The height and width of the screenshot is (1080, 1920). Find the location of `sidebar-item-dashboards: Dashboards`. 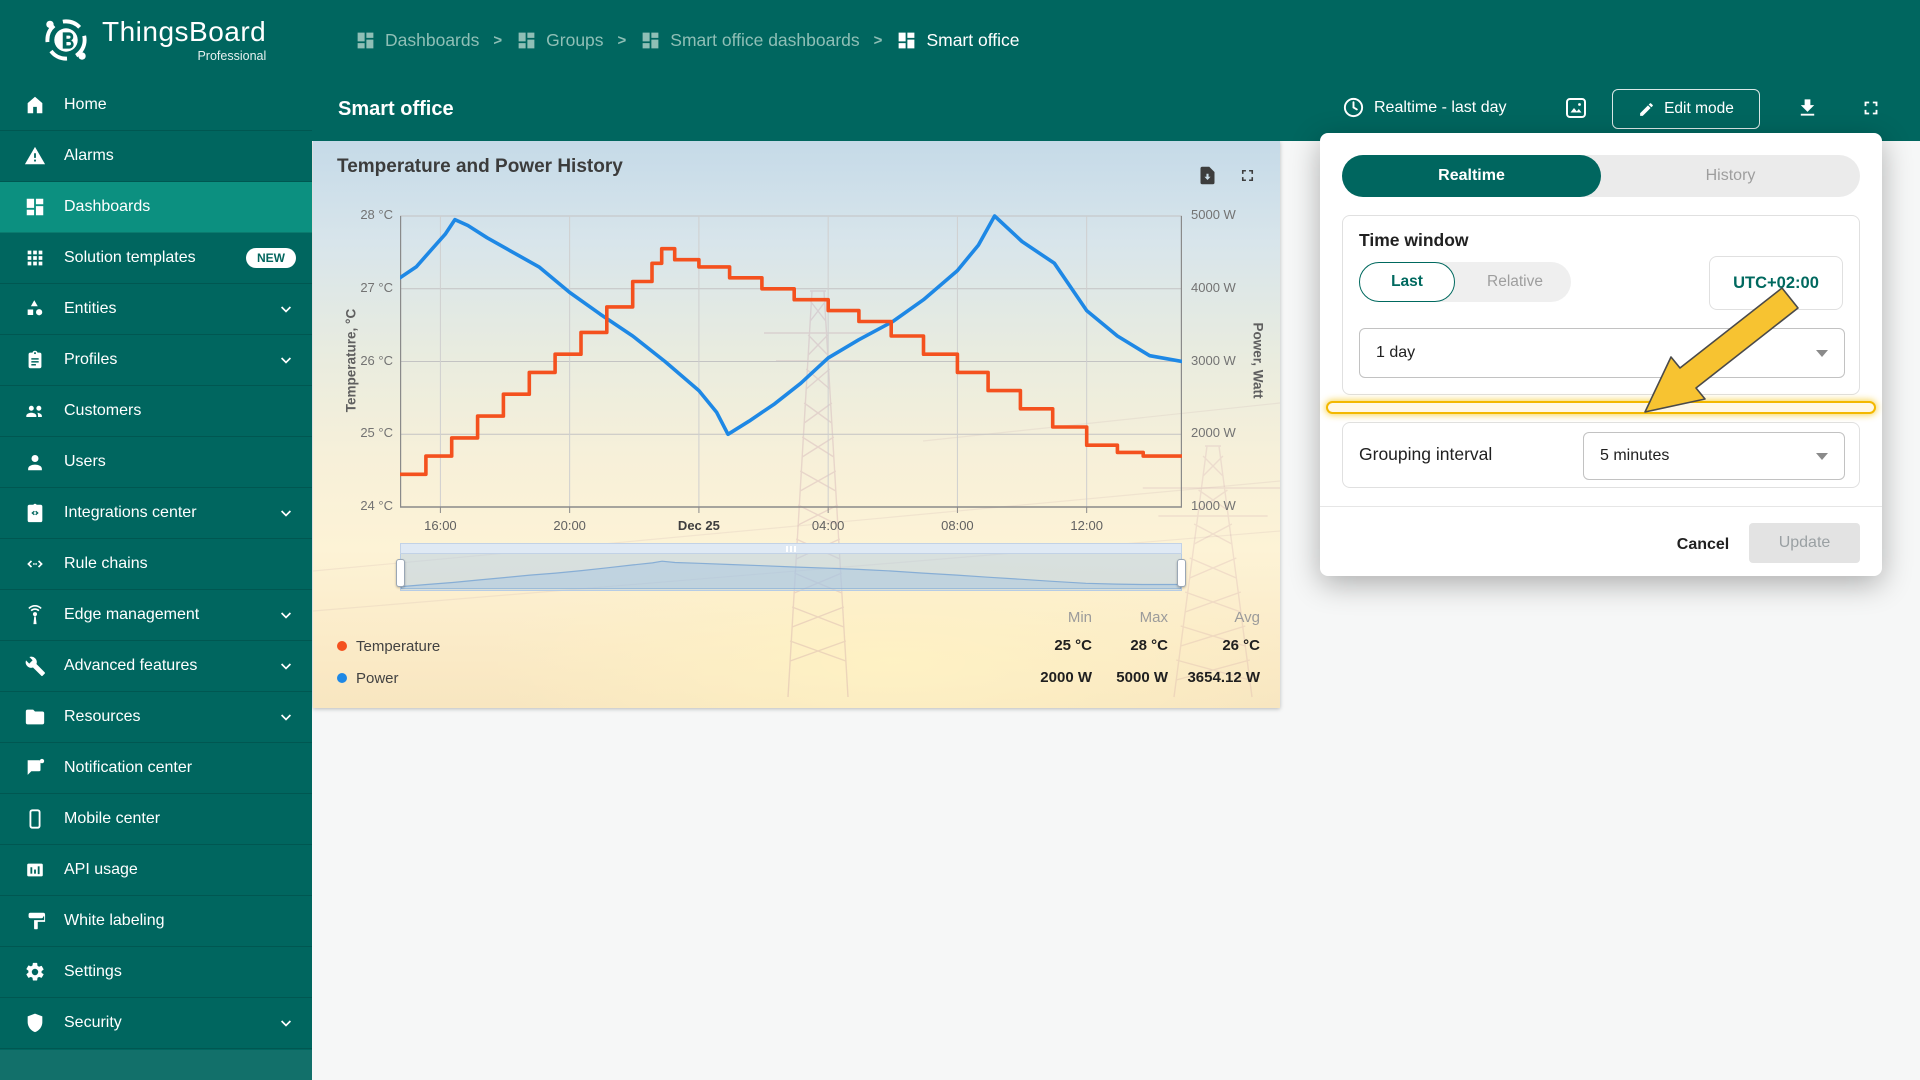

sidebar-item-dashboards: Dashboards is located at coordinates (156, 207).